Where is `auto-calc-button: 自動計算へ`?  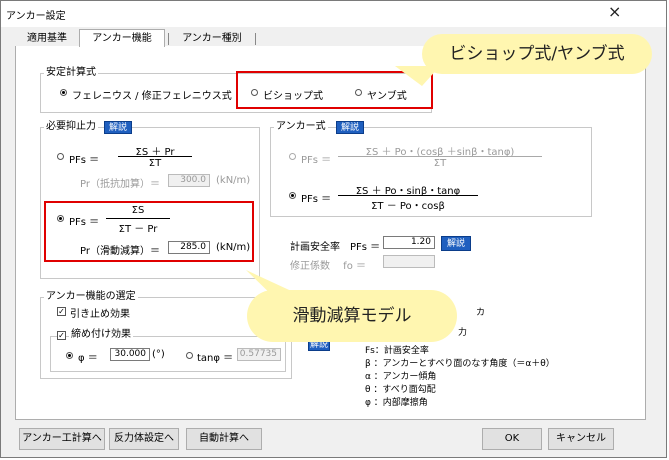 auto-calc-button: 自動計算へ is located at coordinates (224, 439).